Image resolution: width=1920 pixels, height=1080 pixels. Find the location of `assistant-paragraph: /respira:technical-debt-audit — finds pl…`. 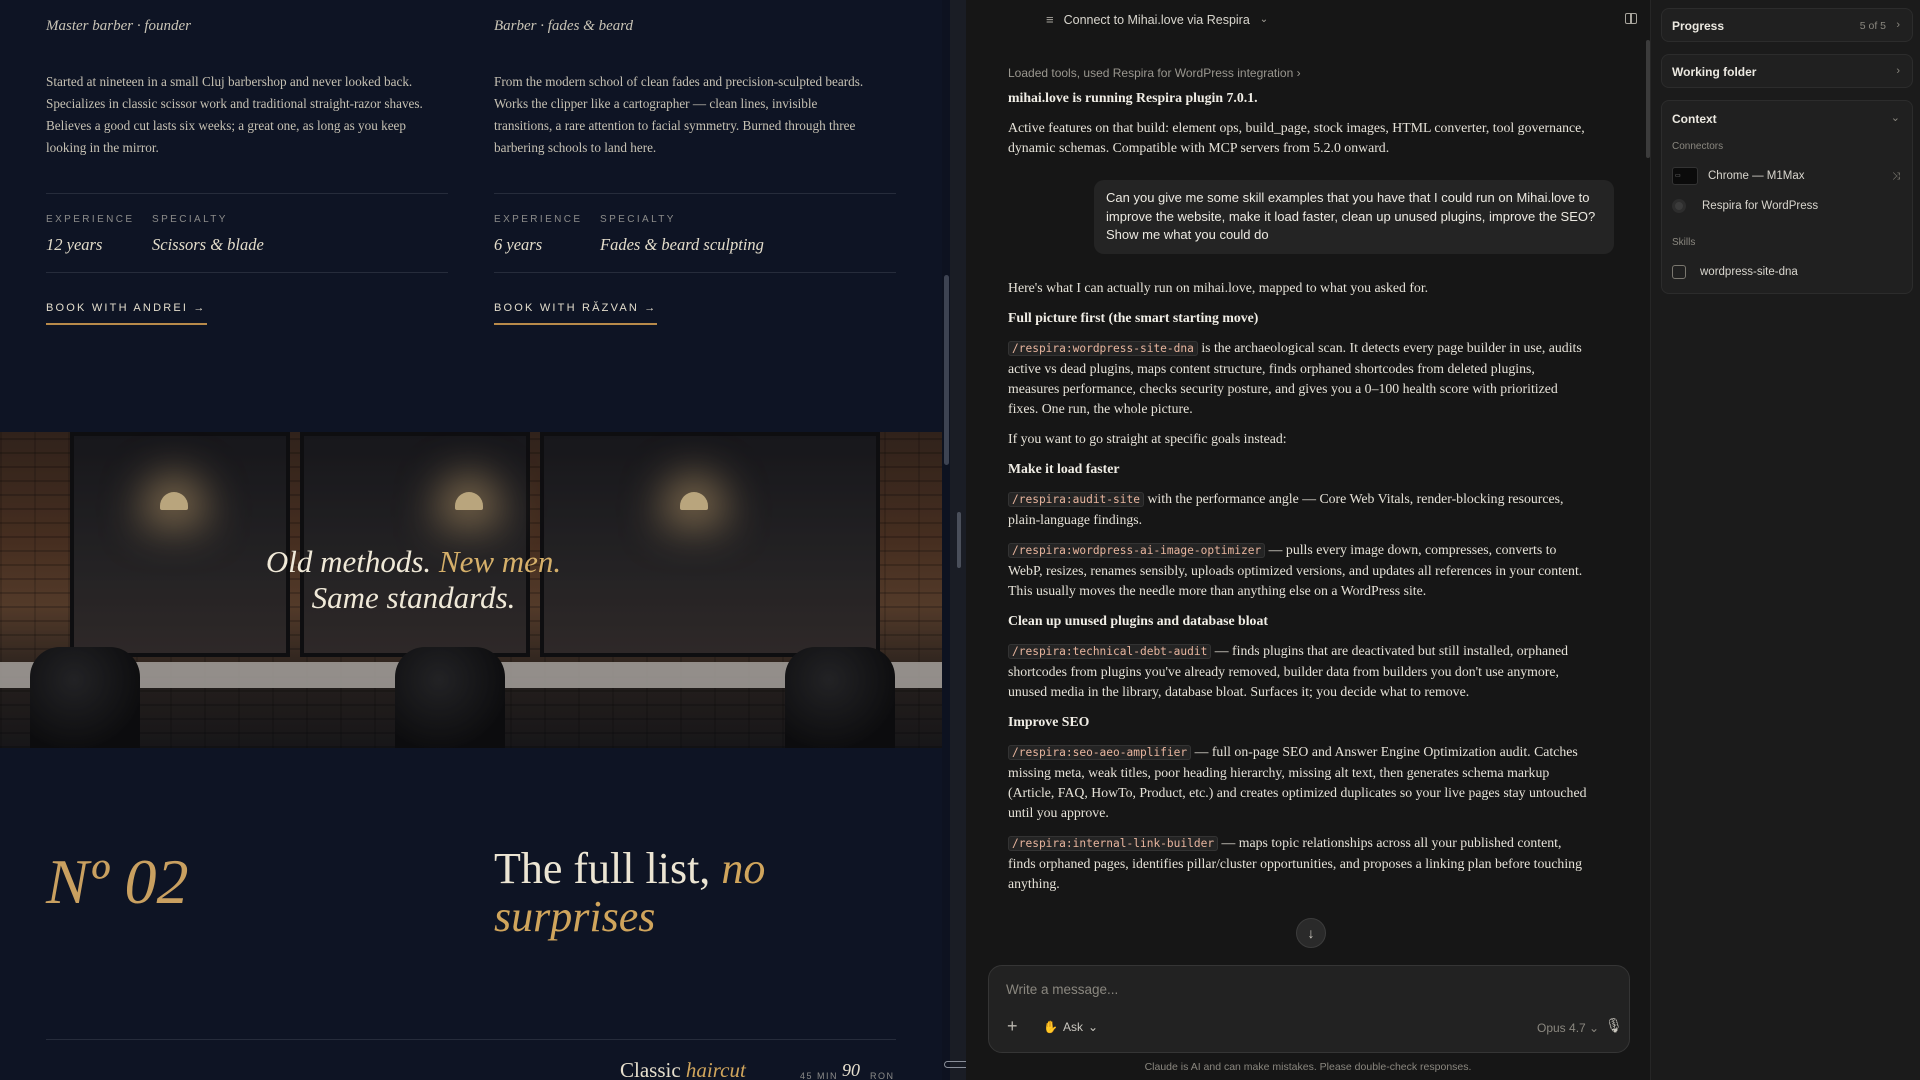

assistant-paragraph: /respira:technical-debt-audit — finds pl… is located at coordinates (1298, 671).